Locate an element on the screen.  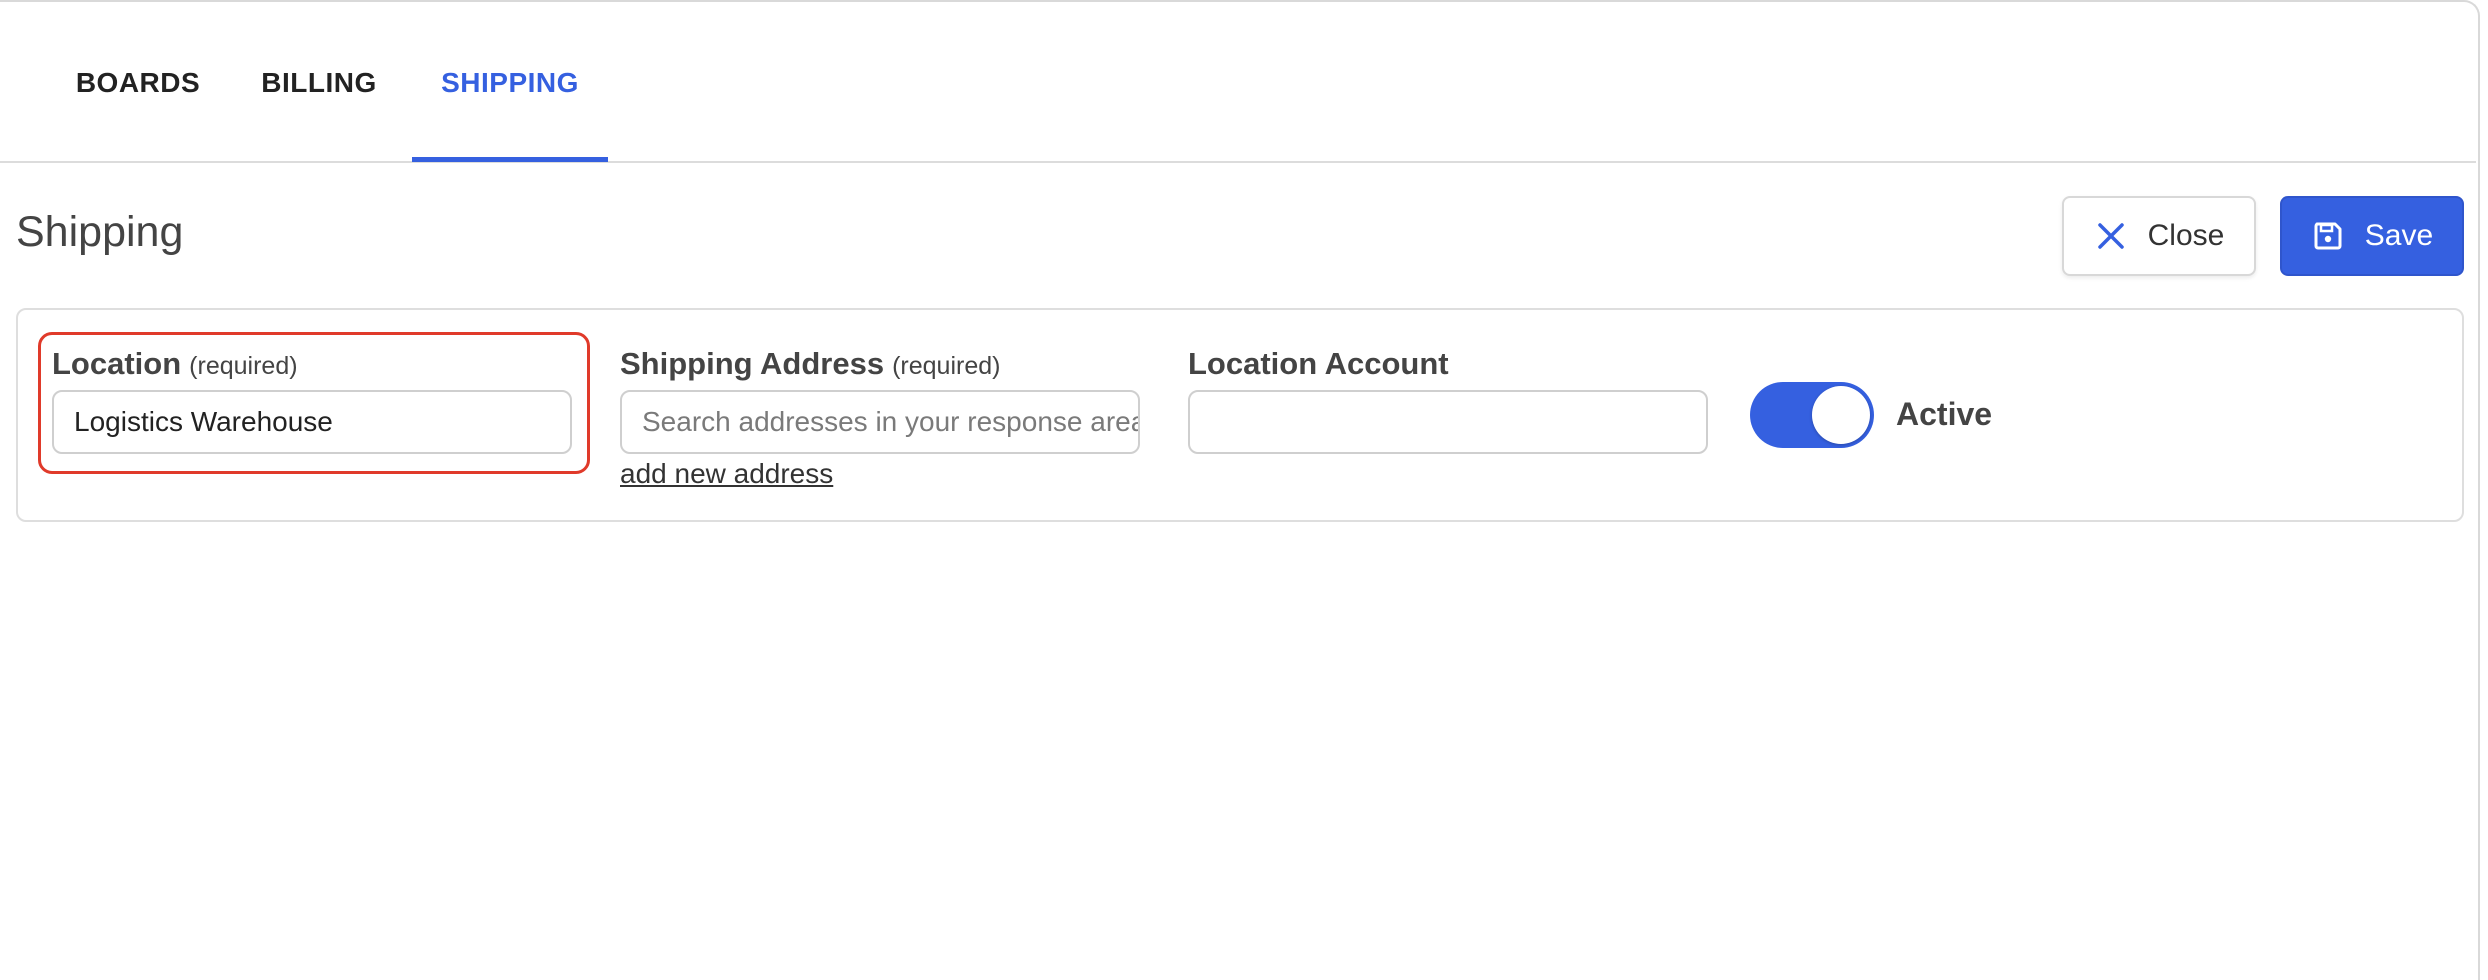
tab-shipping-label: SHIPPING is located at coordinates (510, 82).